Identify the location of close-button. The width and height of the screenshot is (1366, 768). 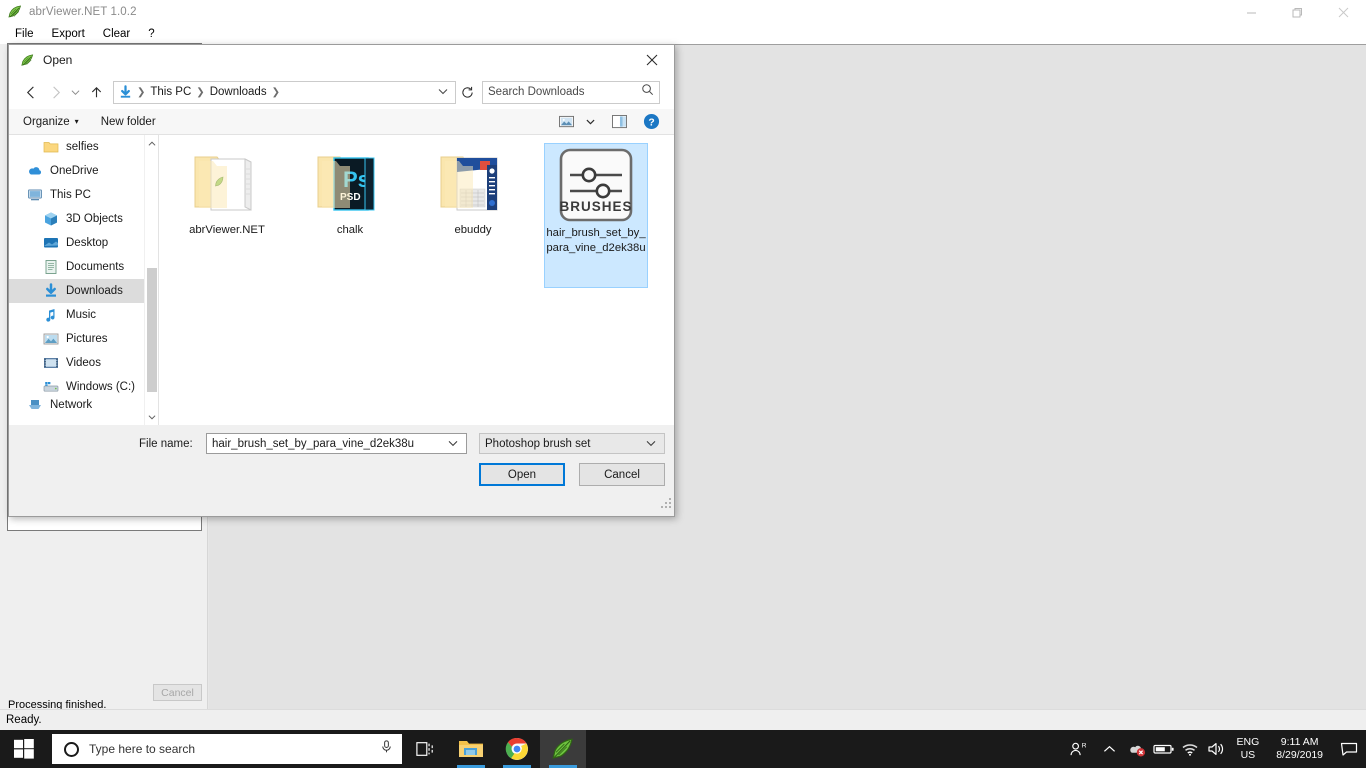
(1343, 12).